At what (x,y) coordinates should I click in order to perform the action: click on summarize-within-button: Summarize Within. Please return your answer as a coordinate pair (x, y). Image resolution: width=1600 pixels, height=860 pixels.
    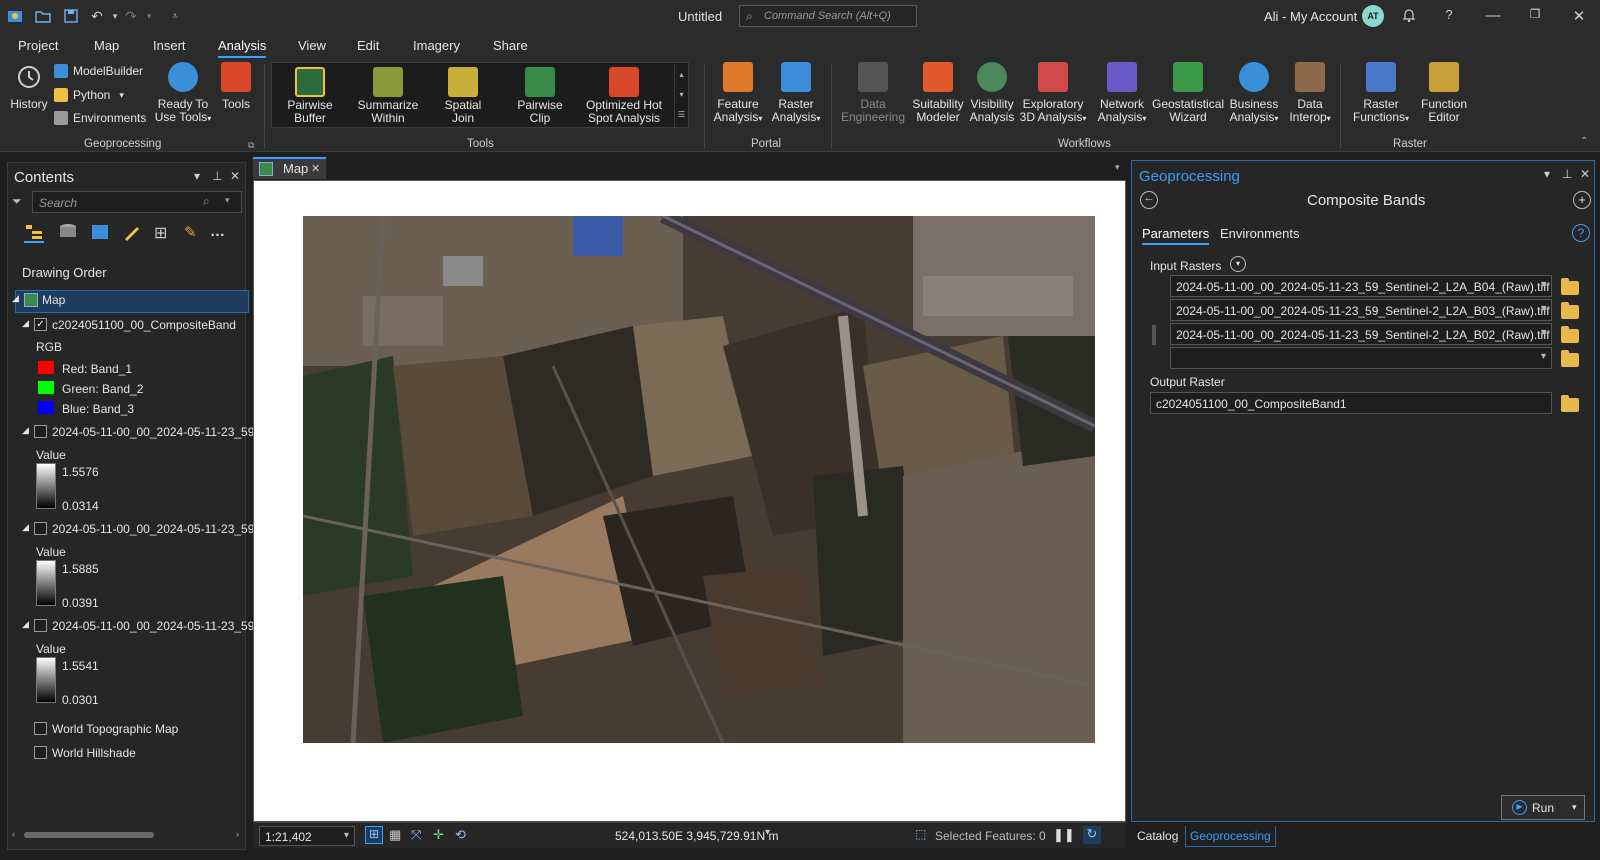
    Looking at the image, I should click on (388, 96).